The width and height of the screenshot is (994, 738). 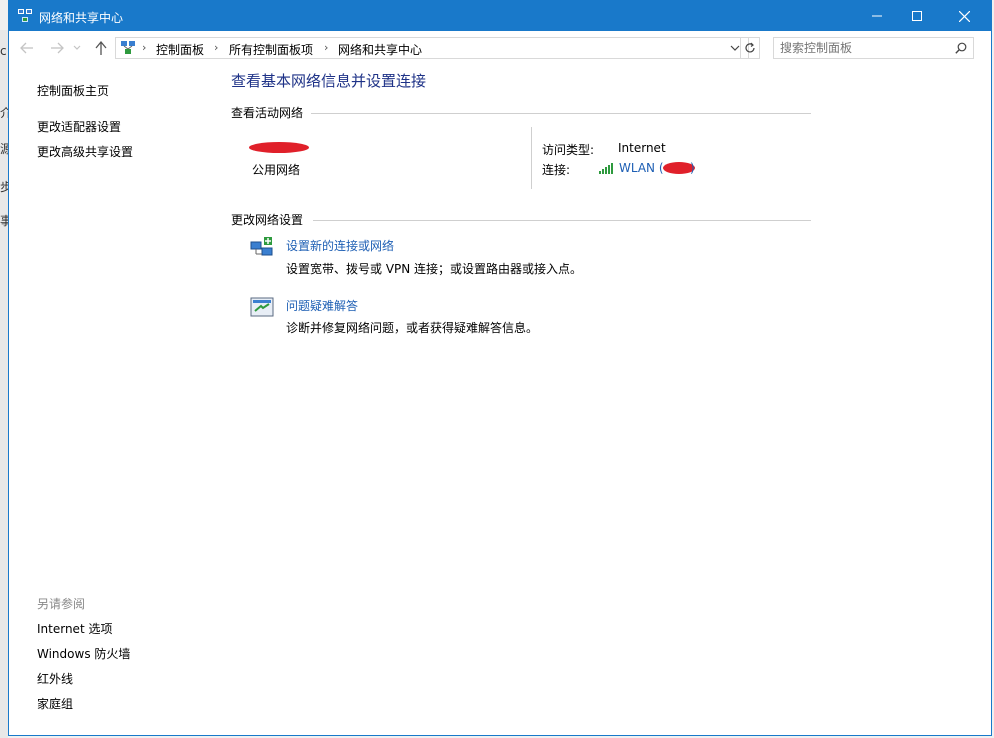 I want to click on forward-arrow-icon, so click(x=57, y=48).